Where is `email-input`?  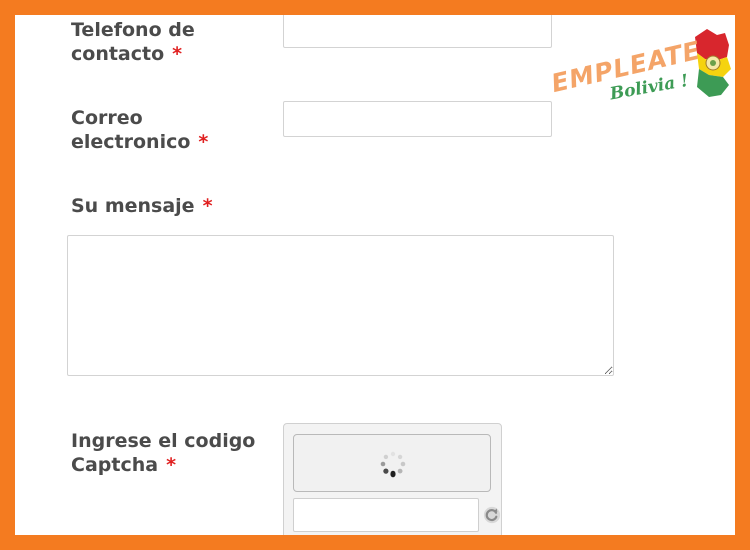
email-input is located at coordinates (417, 119).